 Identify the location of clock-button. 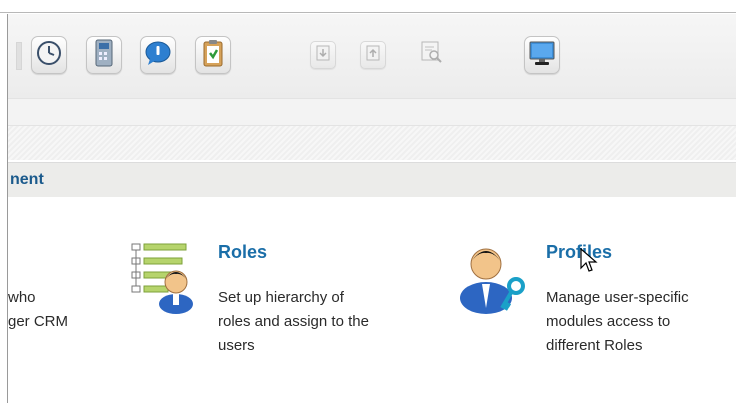
(49, 55).